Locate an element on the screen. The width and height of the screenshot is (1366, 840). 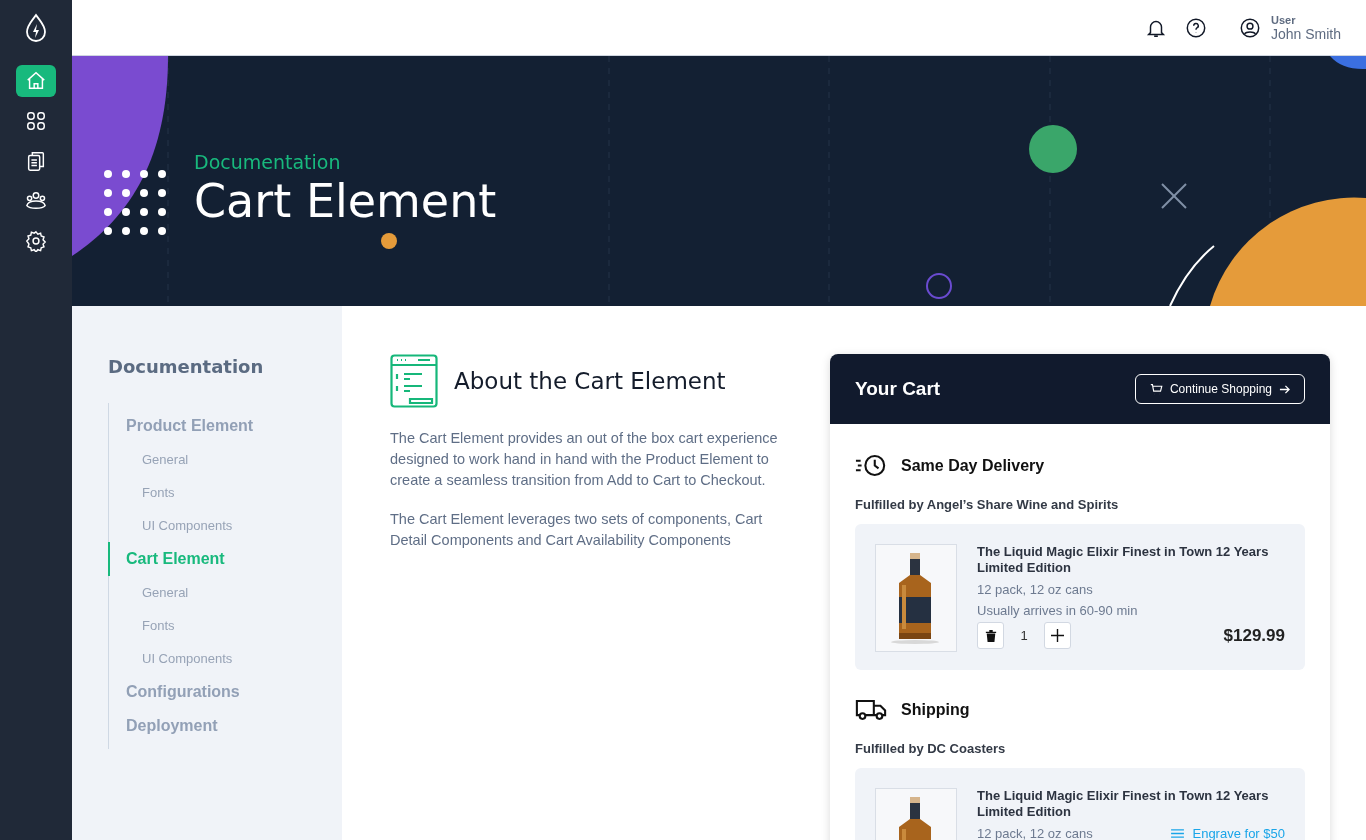
article-paragraph: The Cart Element provides an out of the box cart experience designed to work hand in hand with the Product Element to create a seamless transition from Add to Cart to Checkout. is located at coordinates (584, 459).